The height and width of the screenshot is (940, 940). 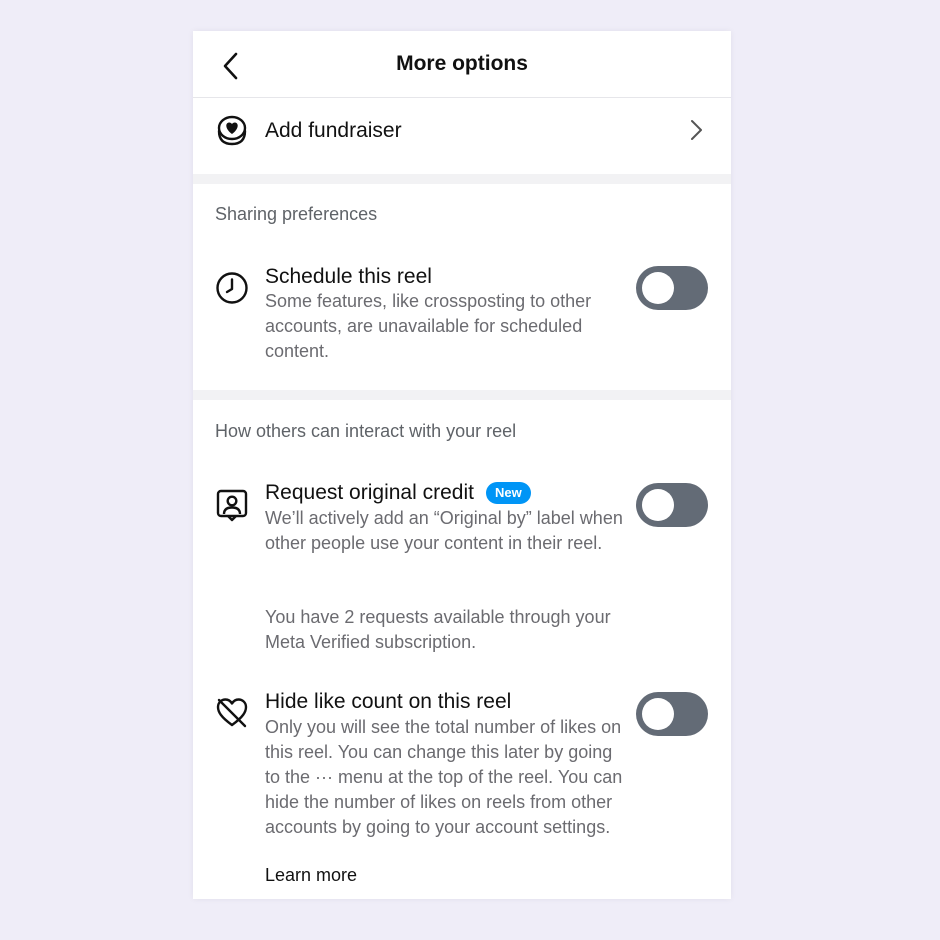 What do you see at coordinates (462, 137) in the screenshot?
I see `add-fundraiser-row: Add fundraiser` at bounding box center [462, 137].